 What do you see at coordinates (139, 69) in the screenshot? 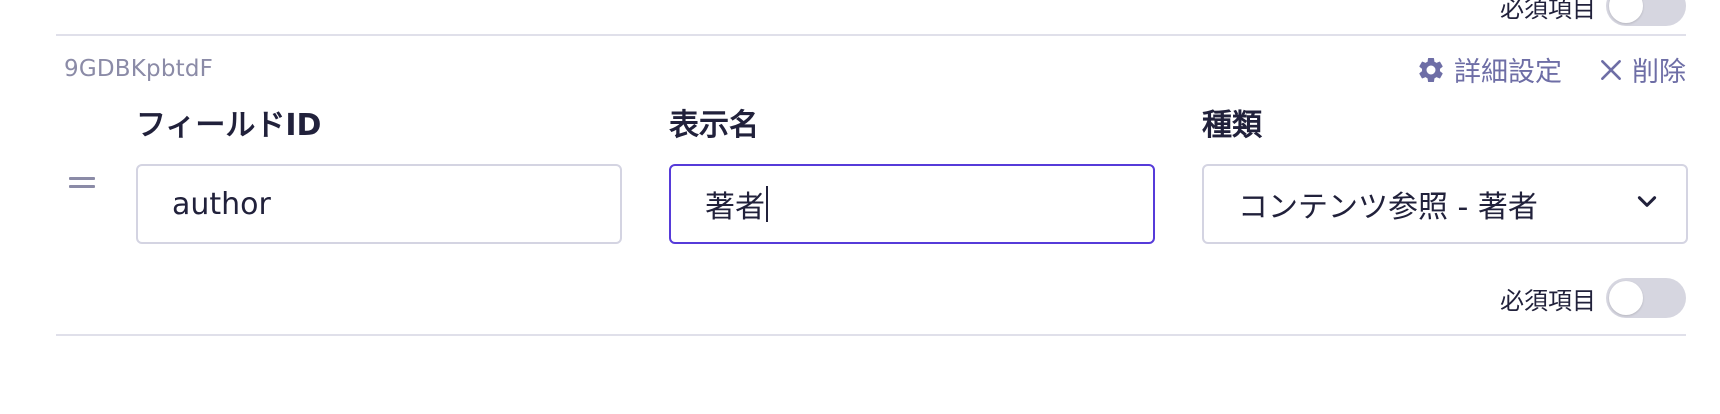
I see `field-code: 9GDBKpbtdF` at bounding box center [139, 69].